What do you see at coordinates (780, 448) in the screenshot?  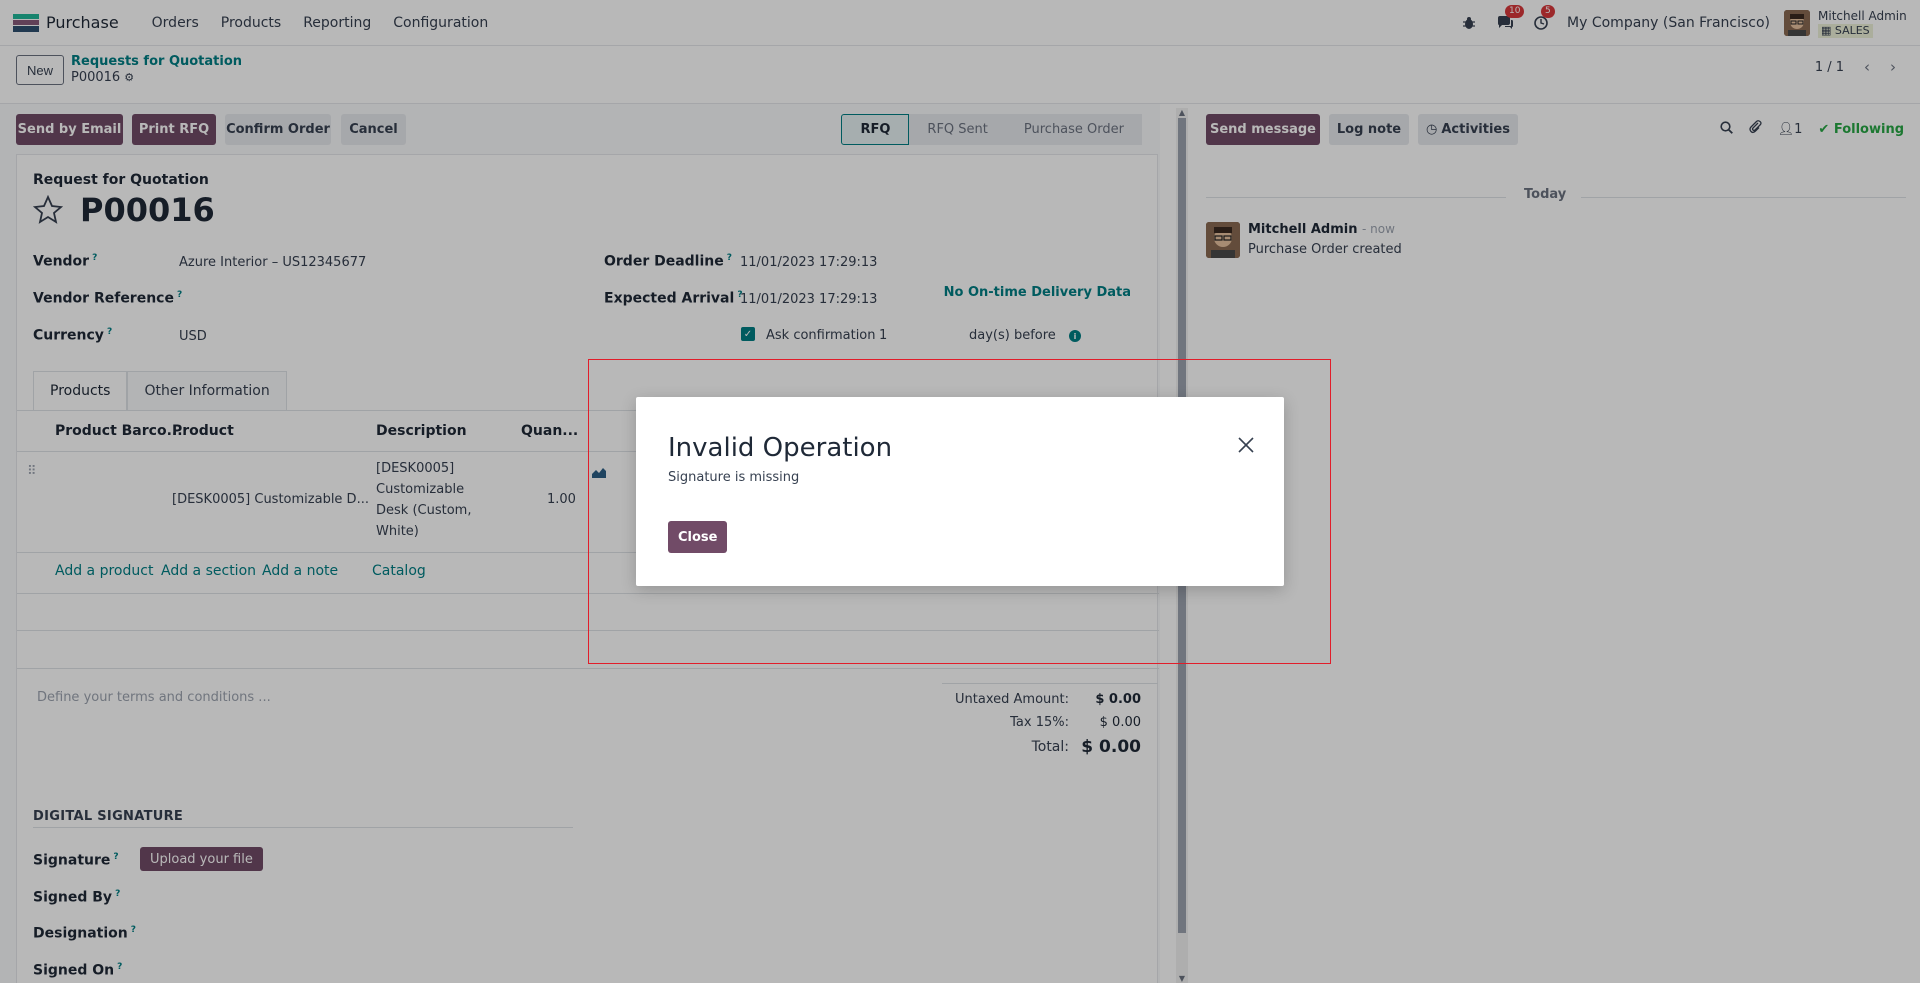 I see `dialog-title: Invalid Operation` at bounding box center [780, 448].